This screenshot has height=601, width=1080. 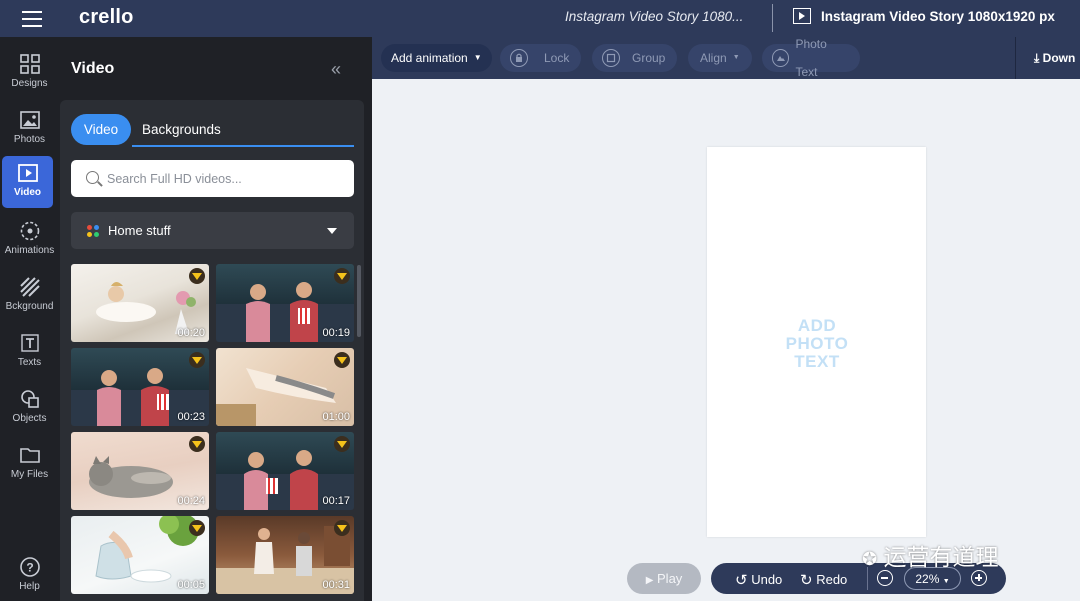 I want to click on photo-text-icon, so click(x=781, y=58).